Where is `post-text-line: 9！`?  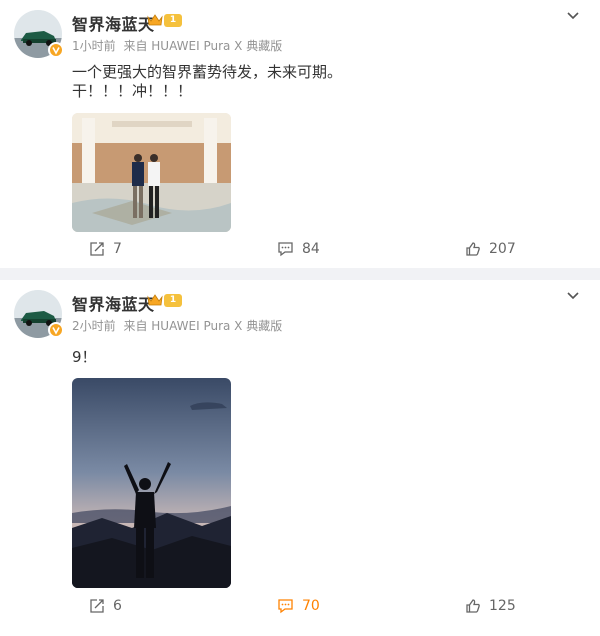
post-text-line: 9！ is located at coordinates (84, 357).